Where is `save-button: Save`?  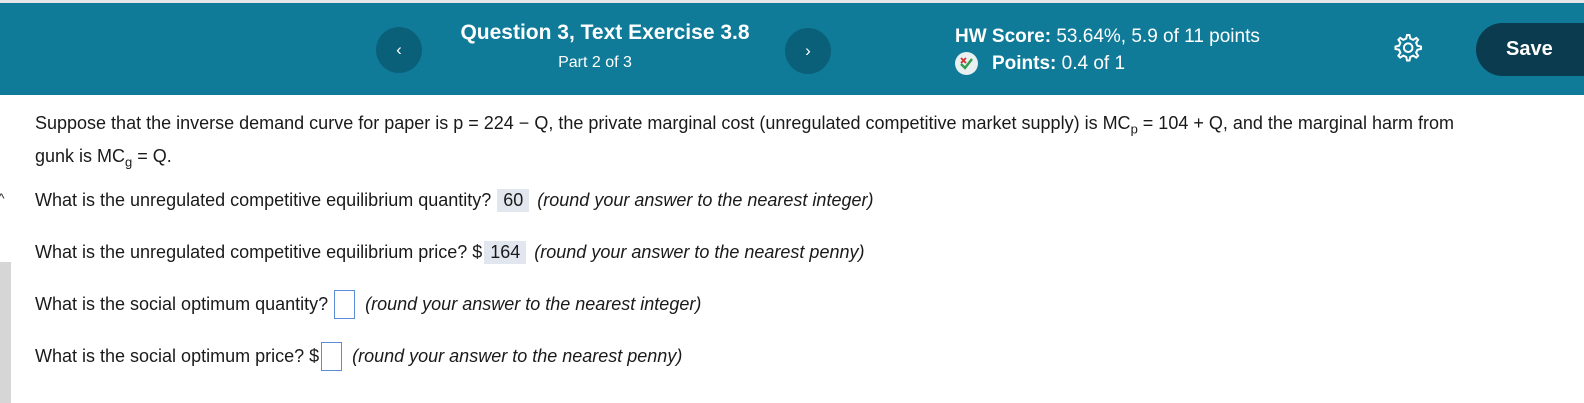 save-button: Save is located at coordinates (1530, 49).